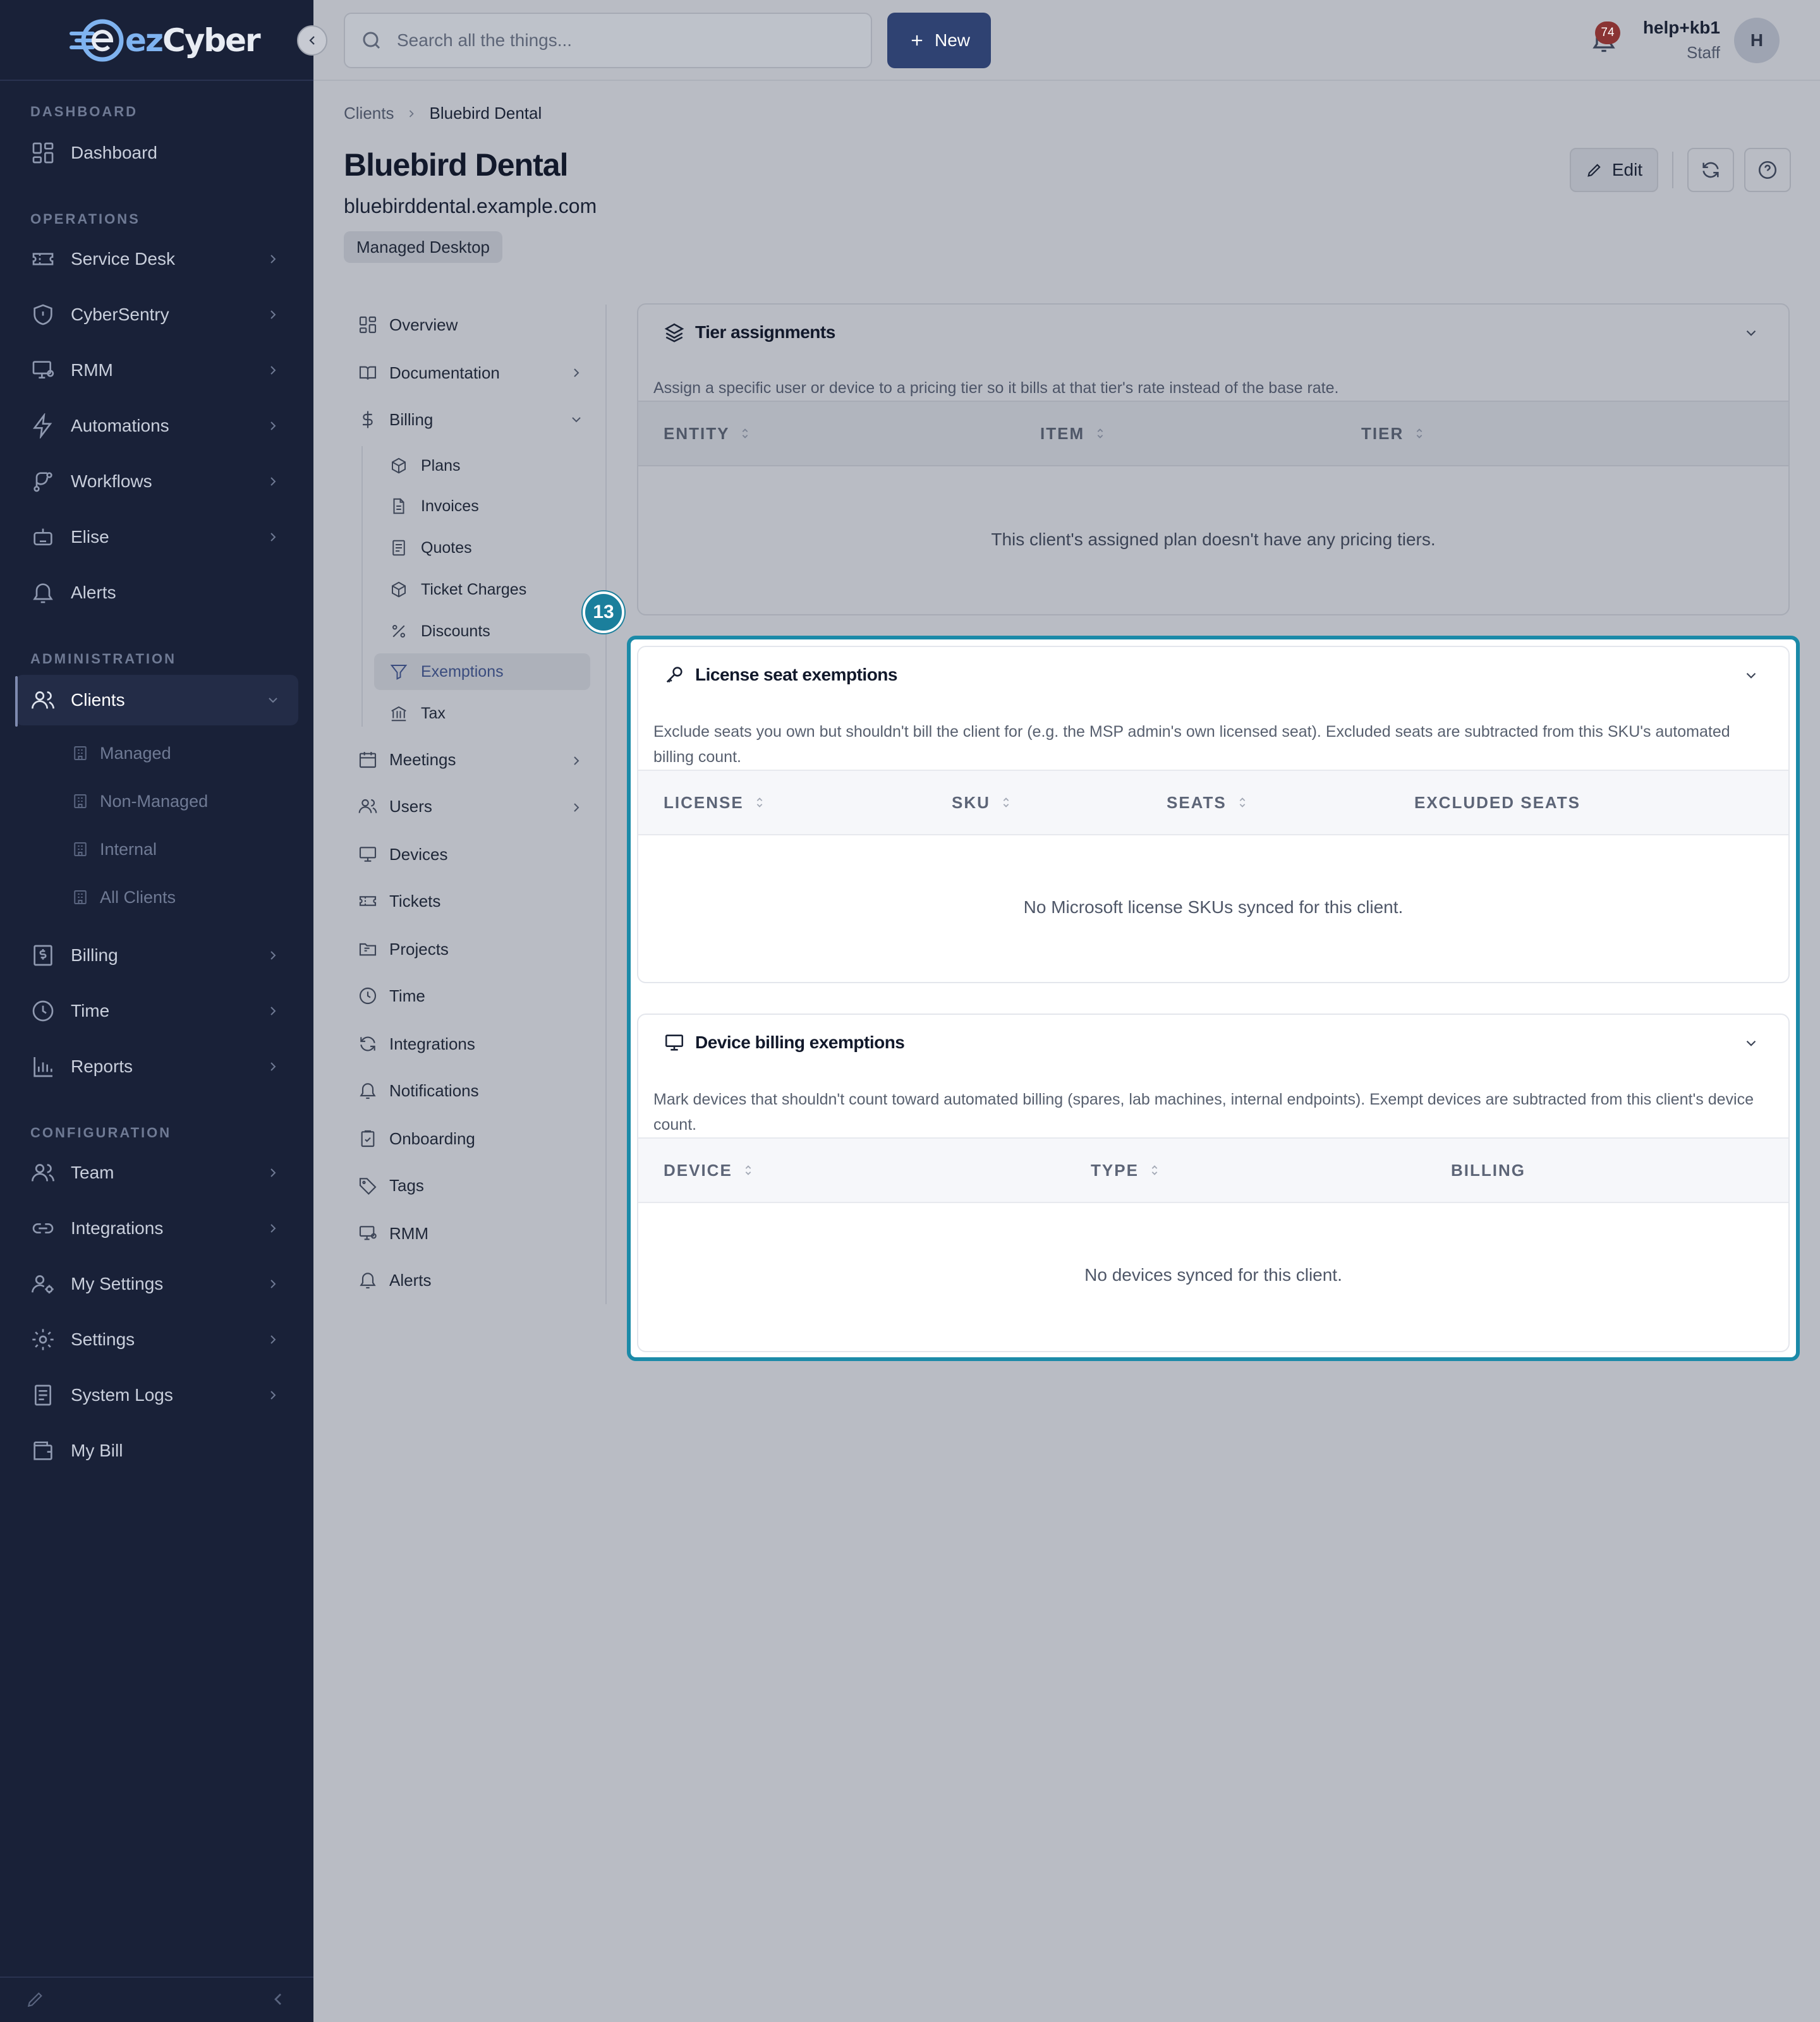 The width and height of the screenshot is (1820, 2022). I want to click on tier-assignments-header: Tier assignments, so click(1213, 332).